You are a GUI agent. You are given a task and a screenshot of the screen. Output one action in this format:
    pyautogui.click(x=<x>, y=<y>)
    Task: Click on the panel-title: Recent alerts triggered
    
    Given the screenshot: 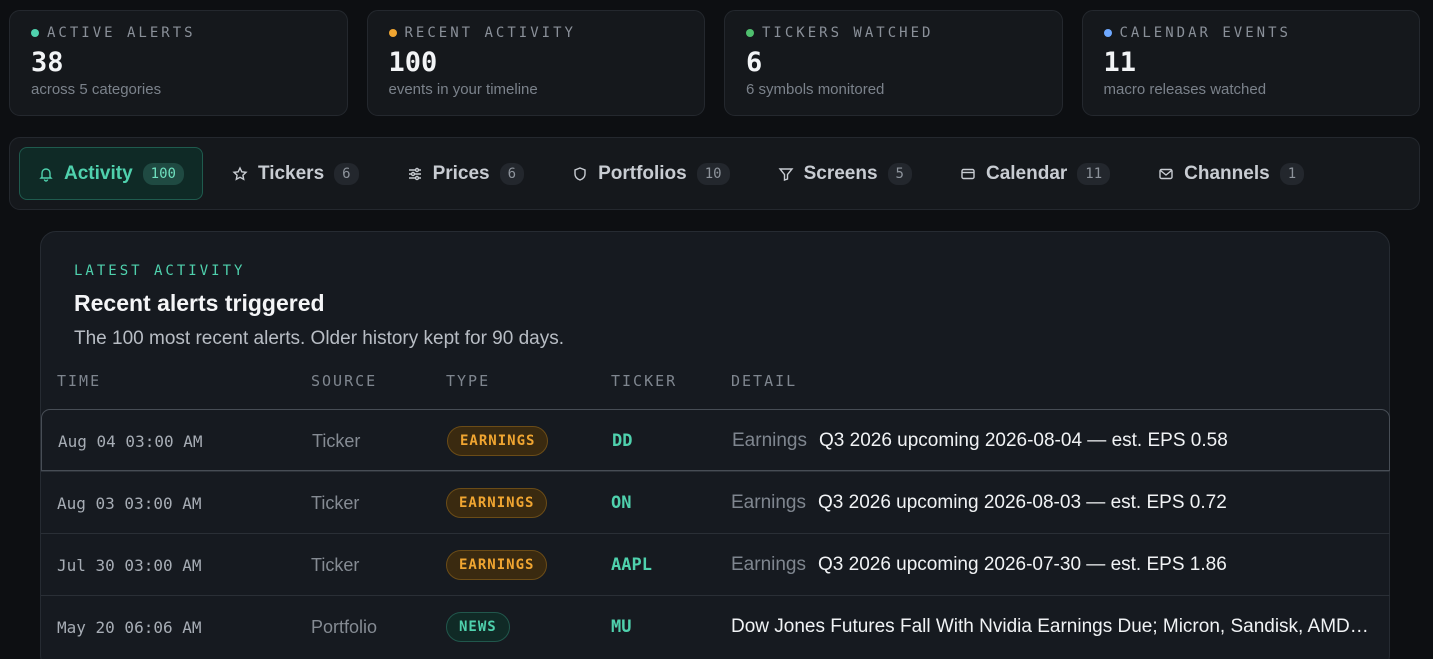 What is the action you would take?
    pyautogui.click(x=199, y=303)
    